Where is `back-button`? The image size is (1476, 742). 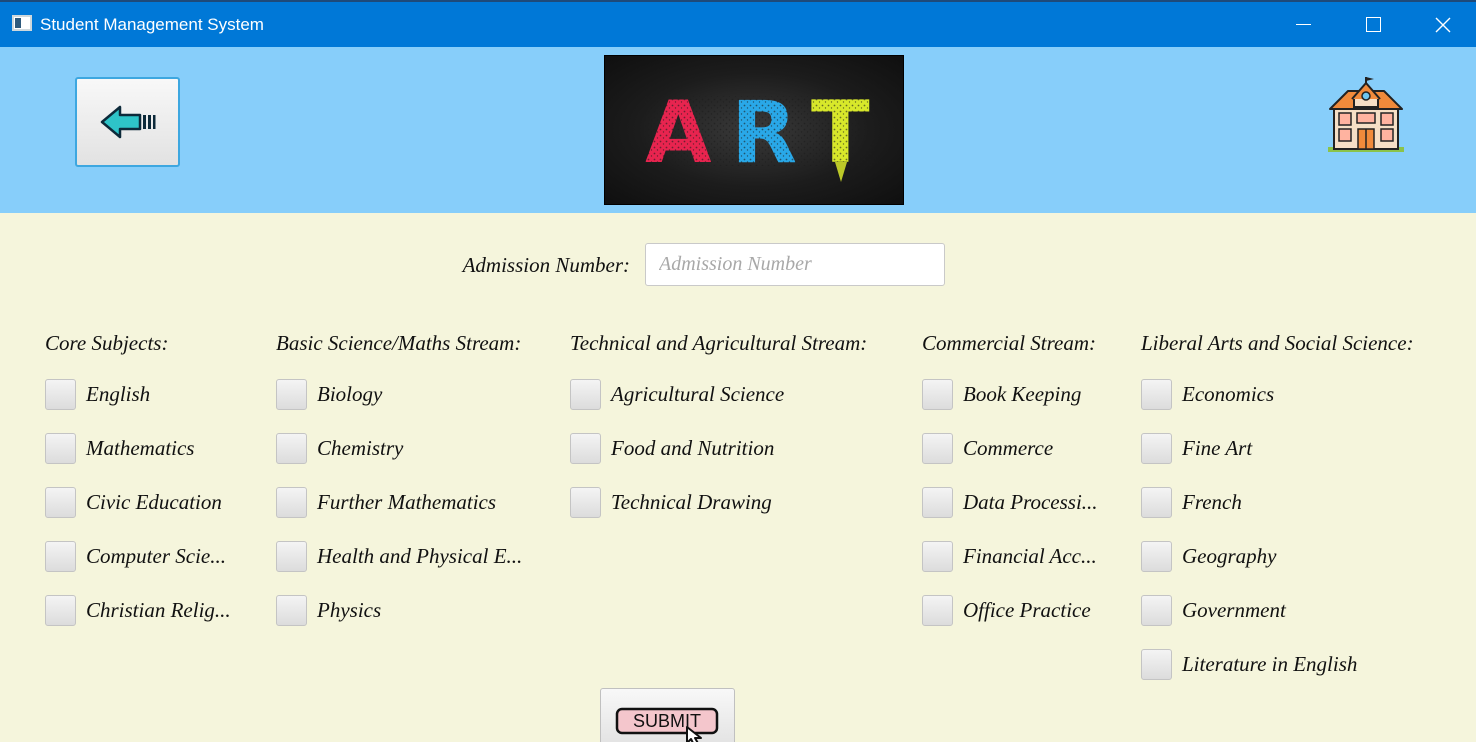 back-button is located at coordinates (127, 122).